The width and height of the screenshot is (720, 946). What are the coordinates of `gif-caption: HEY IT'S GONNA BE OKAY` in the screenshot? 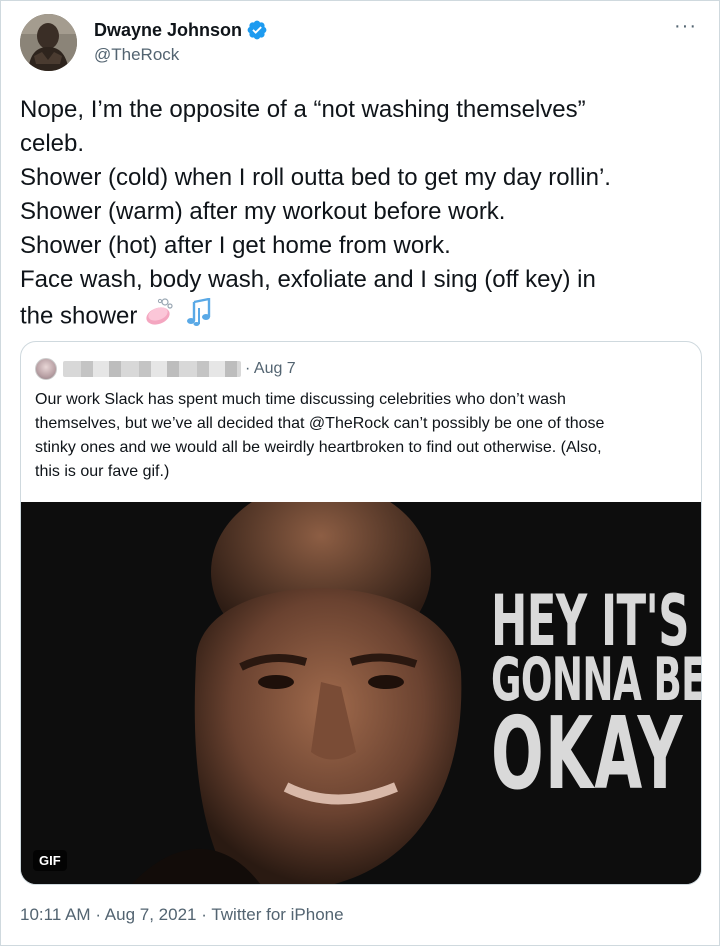 It's located at (596, 696).